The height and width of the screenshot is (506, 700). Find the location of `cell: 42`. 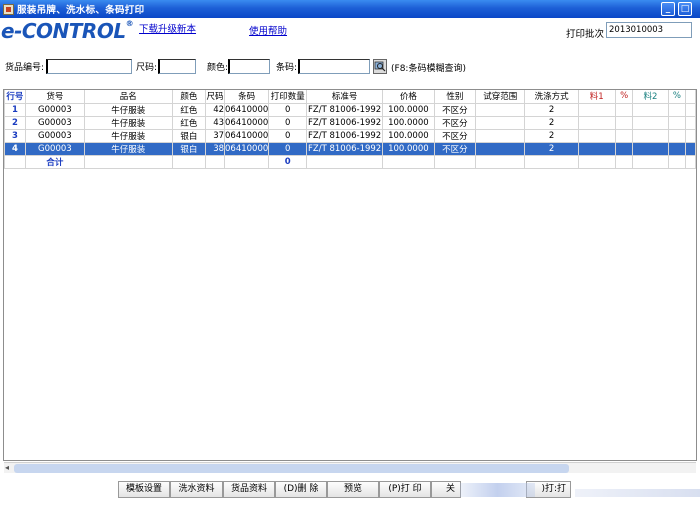

cell: 42 is located at coordinates (215, 109).